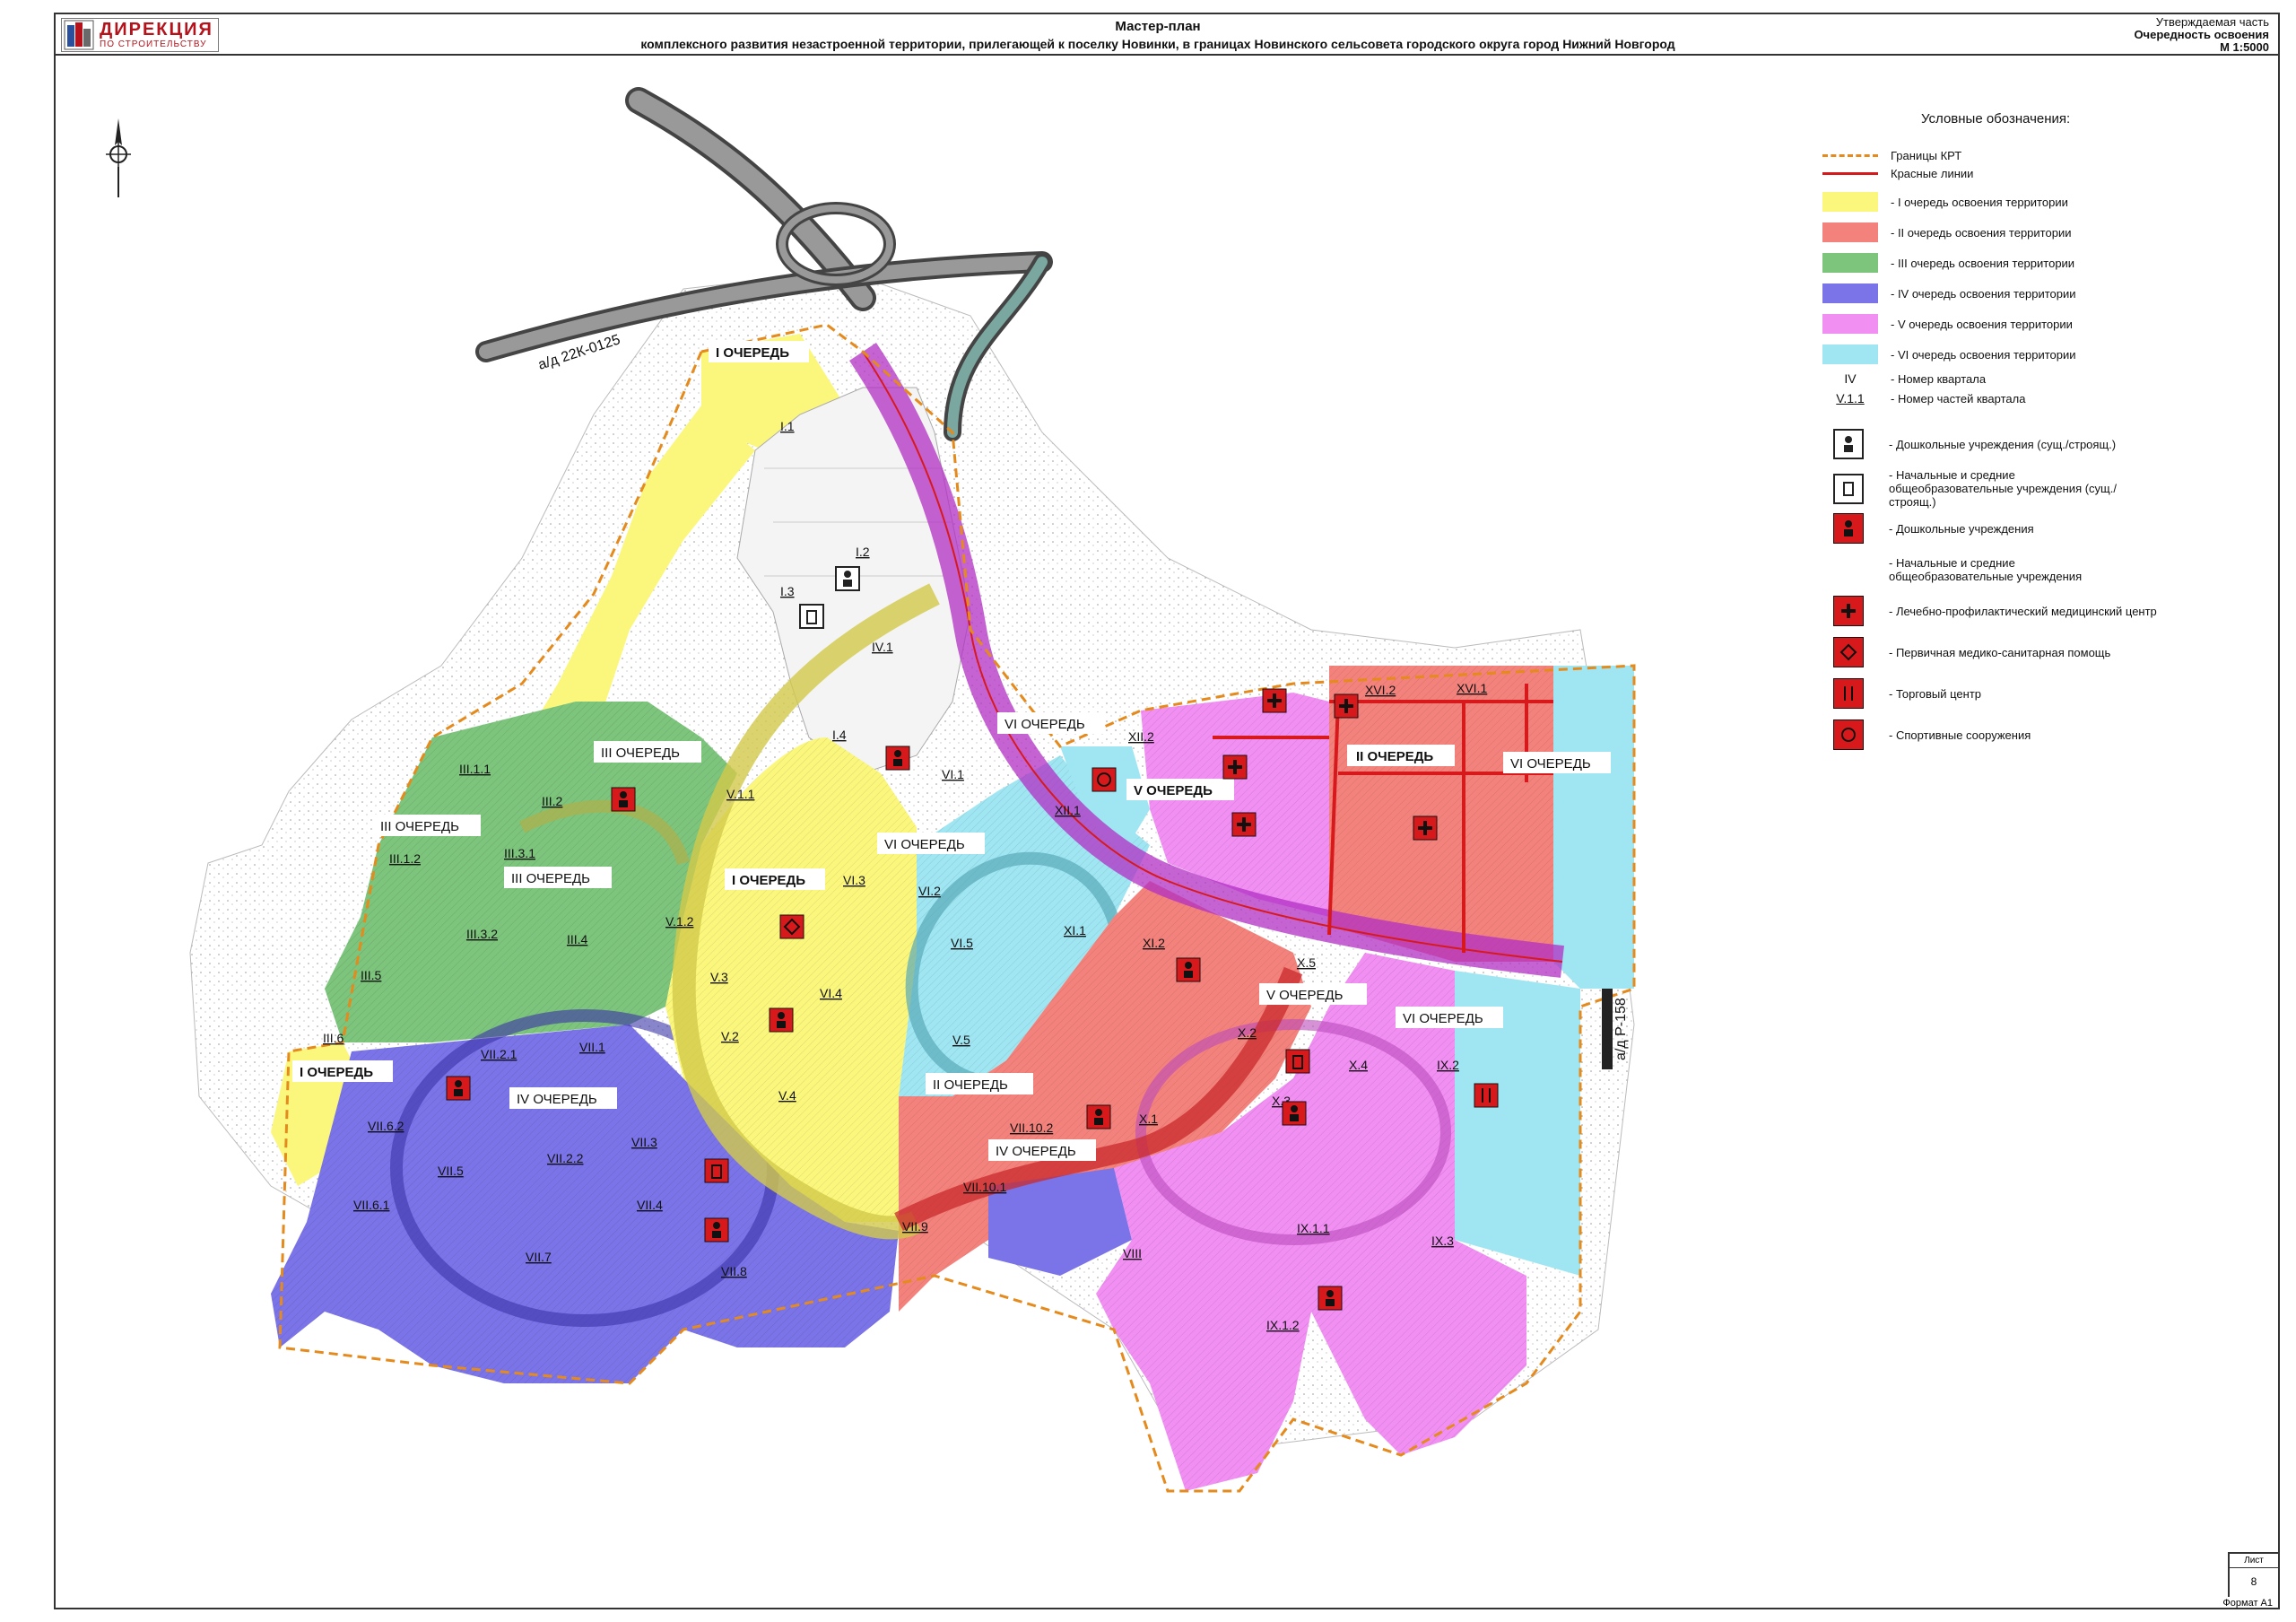  Describe the element at coordinates (863, 552) in the screenshot. I see `block-code: I.2` at that location.